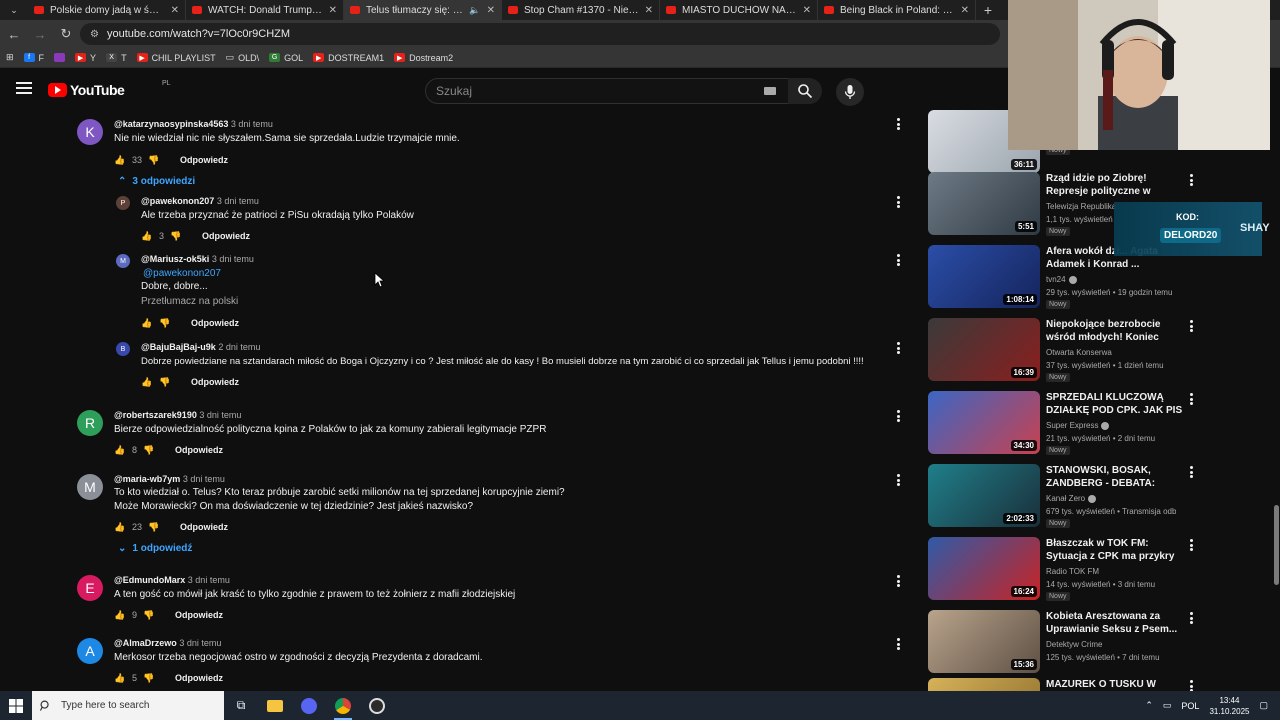 The height and width of the screenshot is (720, 1280). Describe the element at coordinates (984, 568) in the screenshot. I see `video-thumbnail: 16:24` at that location.